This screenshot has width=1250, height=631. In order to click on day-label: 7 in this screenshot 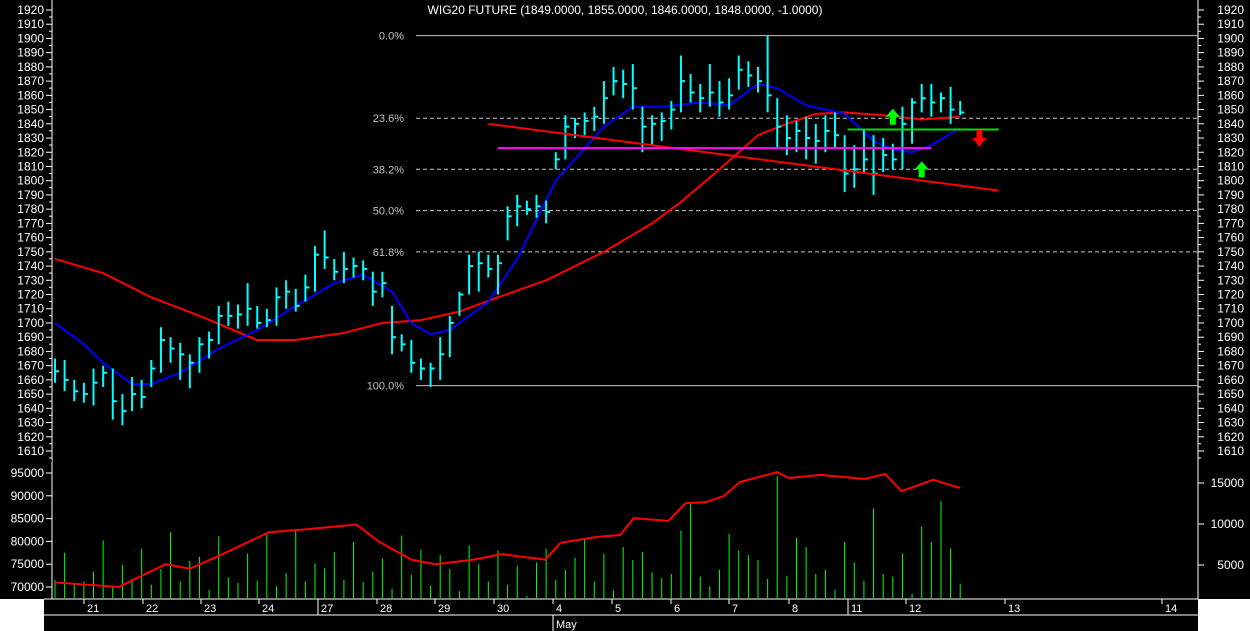, I will do `click(735, 609)`.